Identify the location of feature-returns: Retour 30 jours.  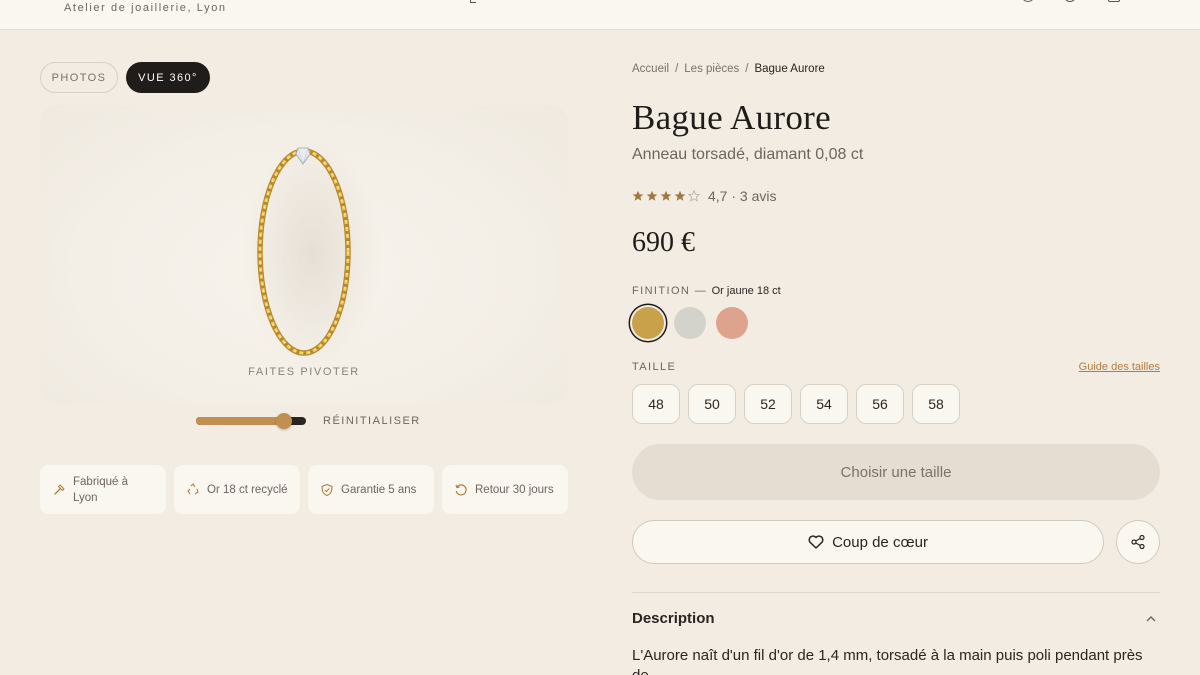
(505, 489).